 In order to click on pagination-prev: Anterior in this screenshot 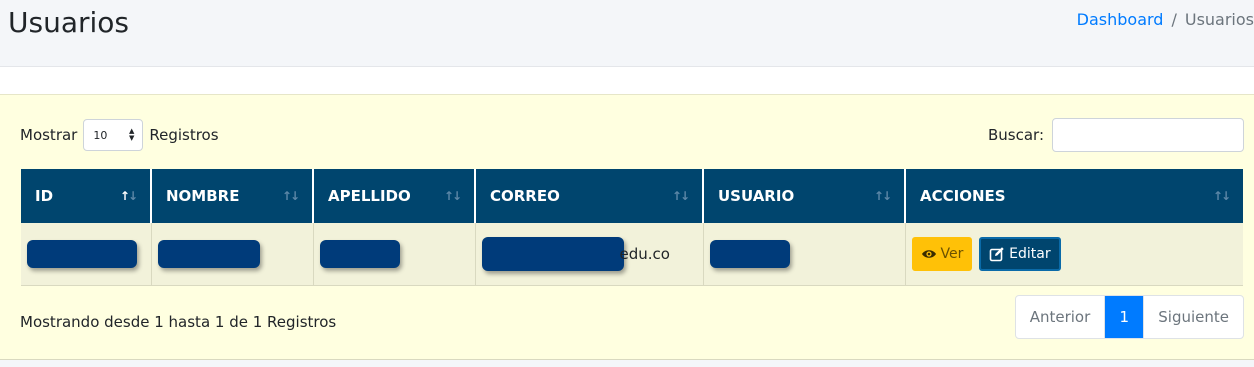, I will do `click(1061, 317)`.